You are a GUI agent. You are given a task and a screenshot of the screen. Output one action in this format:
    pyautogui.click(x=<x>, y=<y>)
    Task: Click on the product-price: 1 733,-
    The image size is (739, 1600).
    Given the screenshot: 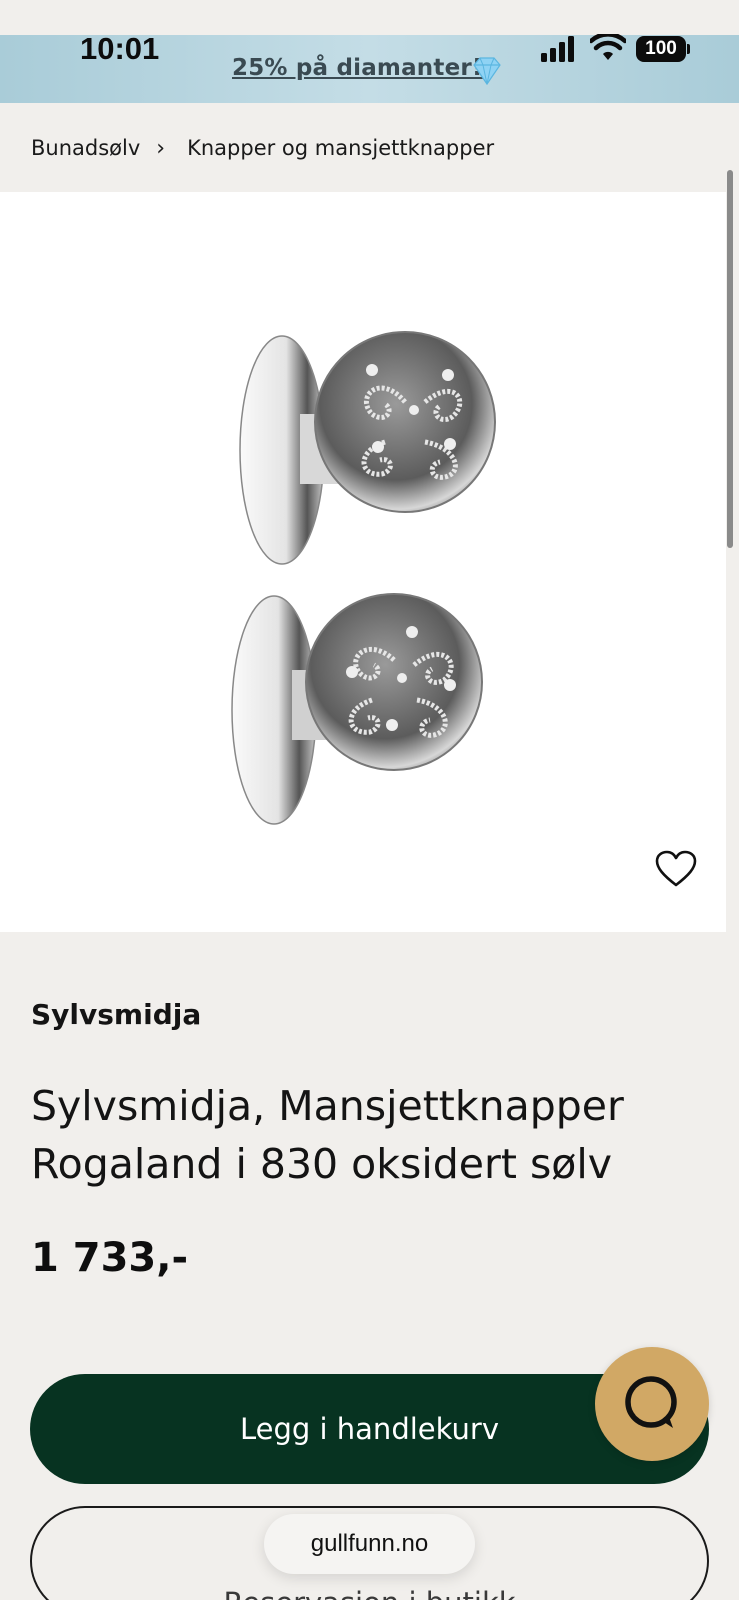 What is the action you would take?
    pyautogui.click(x=110, y=1258)
    